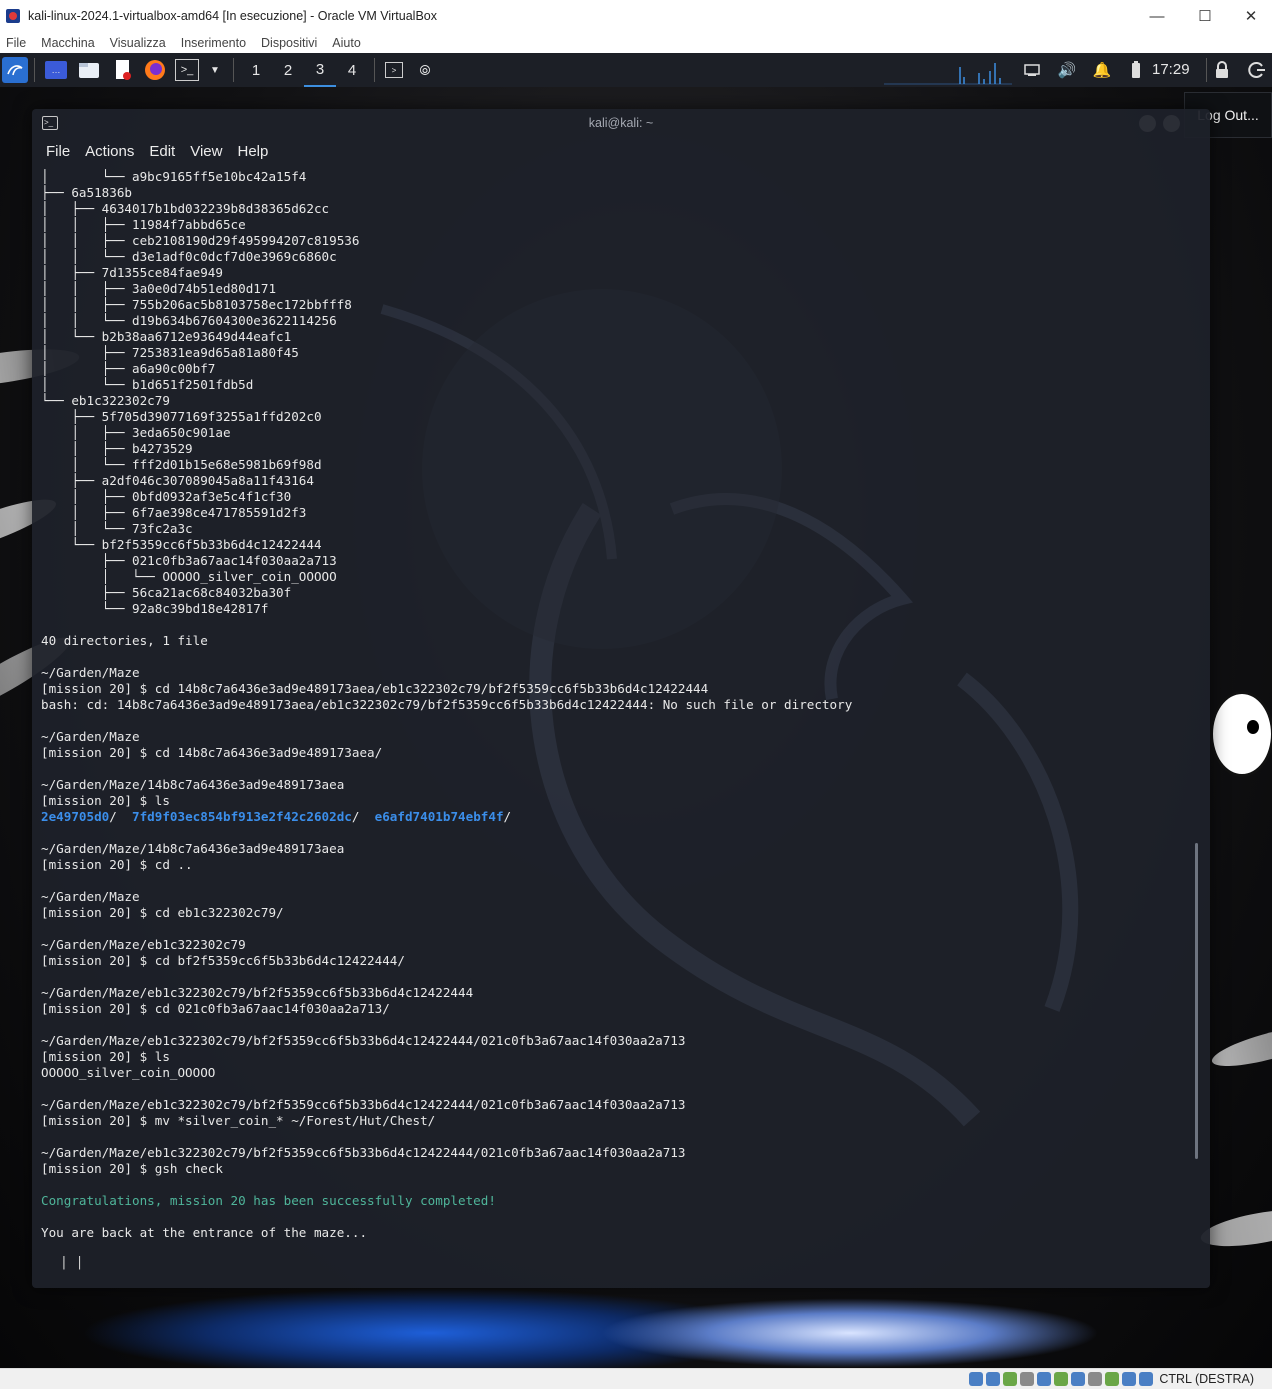 This screenshot has width=1272, height=1389. Describe the element at coordinates (117, 528) in the screenshot. I see `terminal-line: │ └── 73fc2a3c` at that location.